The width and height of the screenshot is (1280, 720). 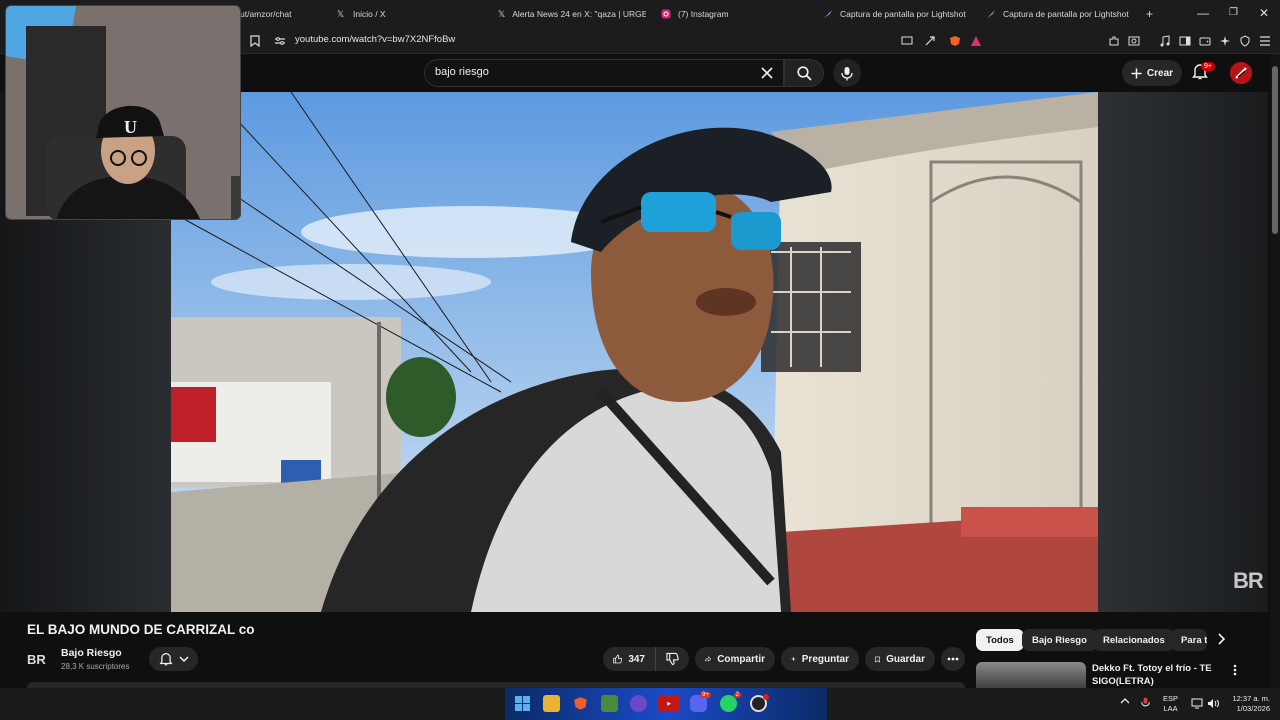 I want to click on brave-rewards-icon, so click(x=976, y=41).